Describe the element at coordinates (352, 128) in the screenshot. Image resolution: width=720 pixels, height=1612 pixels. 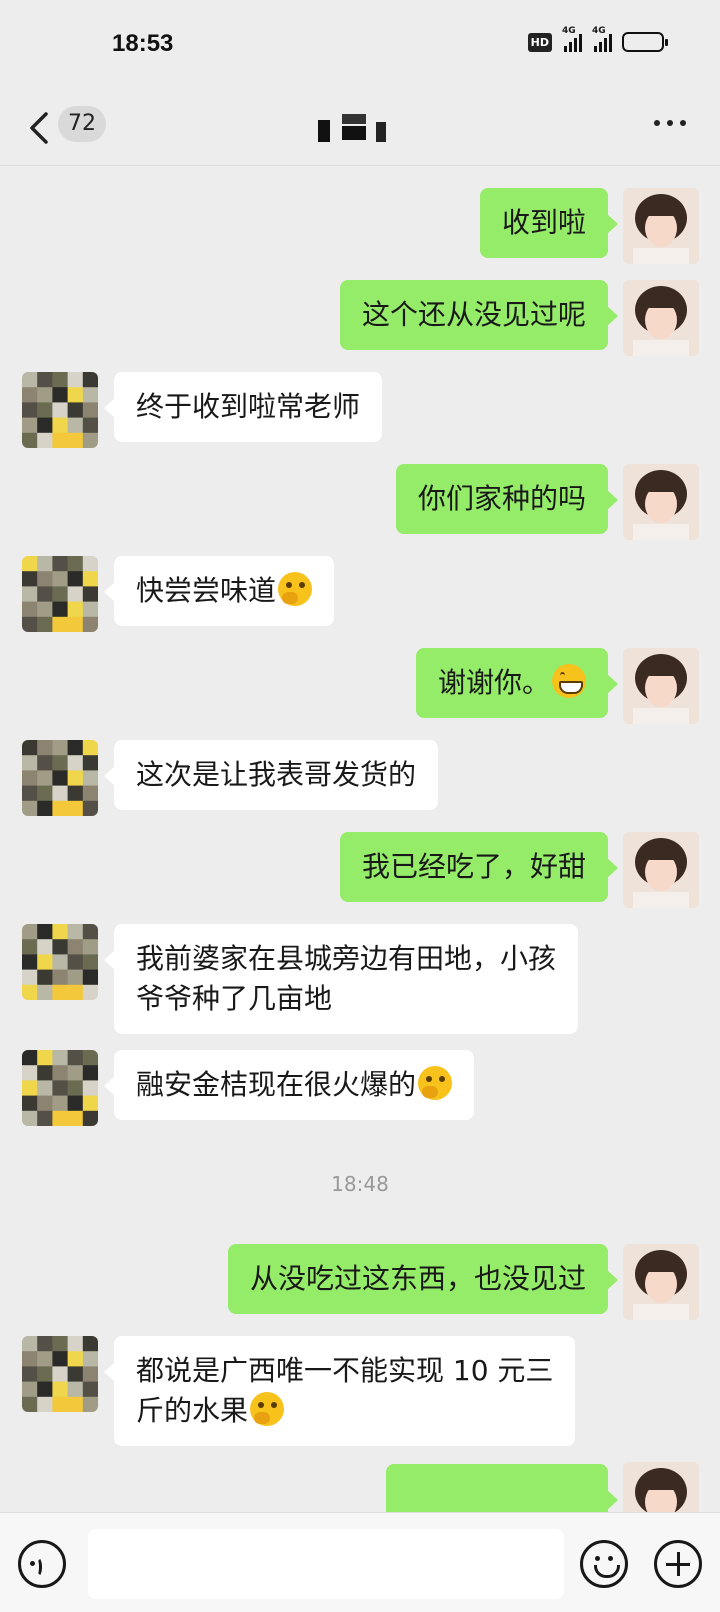
I see `contact-name-pixelated` at that location.